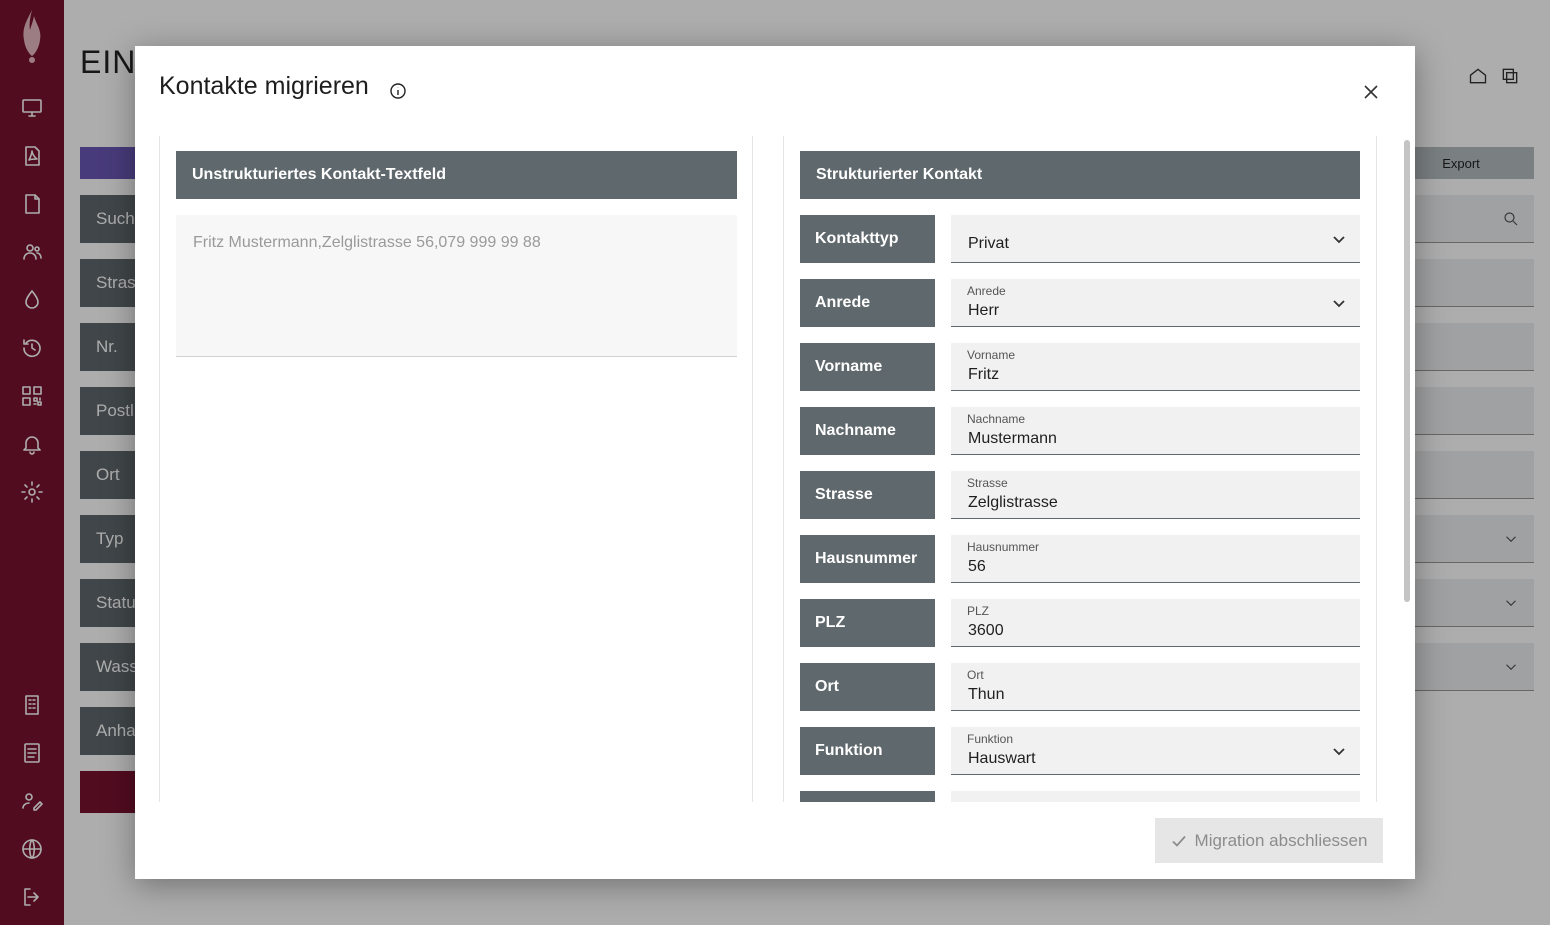  I want to click on funktion-value: Hauswart, so click(1002, 758).